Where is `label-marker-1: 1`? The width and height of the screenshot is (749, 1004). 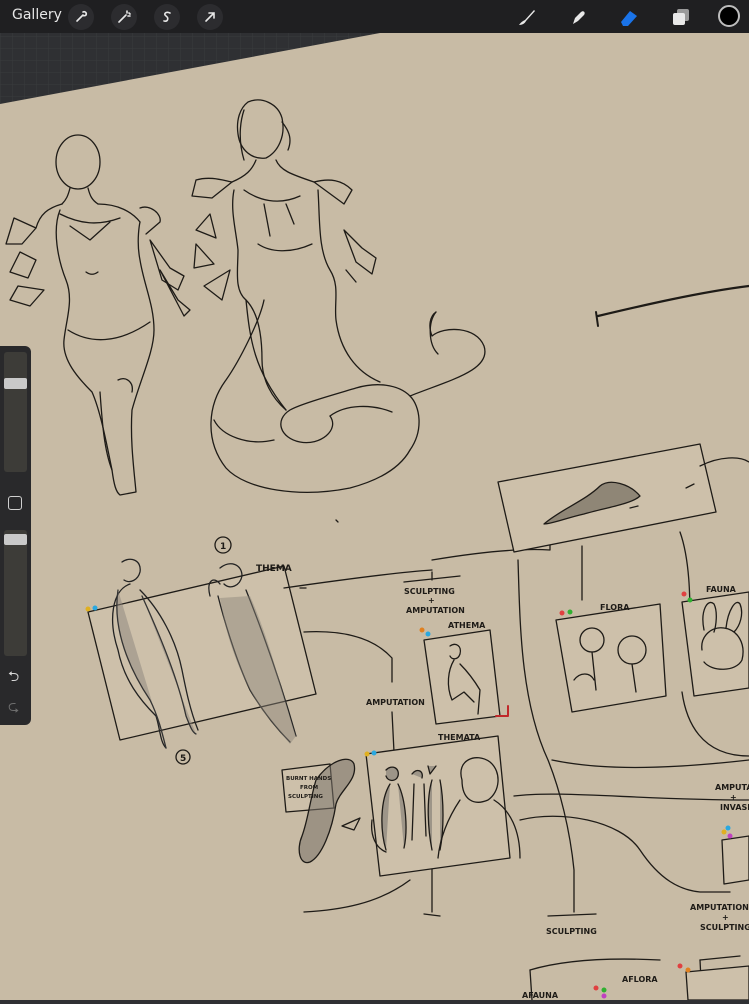
label-marker-1: 1 is located at coordinates (223, 547).